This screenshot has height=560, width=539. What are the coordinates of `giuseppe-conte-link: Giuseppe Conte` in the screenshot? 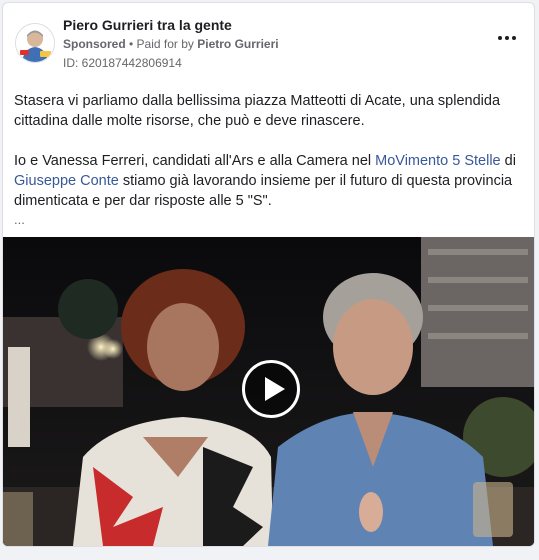 It's located at (66, 181).